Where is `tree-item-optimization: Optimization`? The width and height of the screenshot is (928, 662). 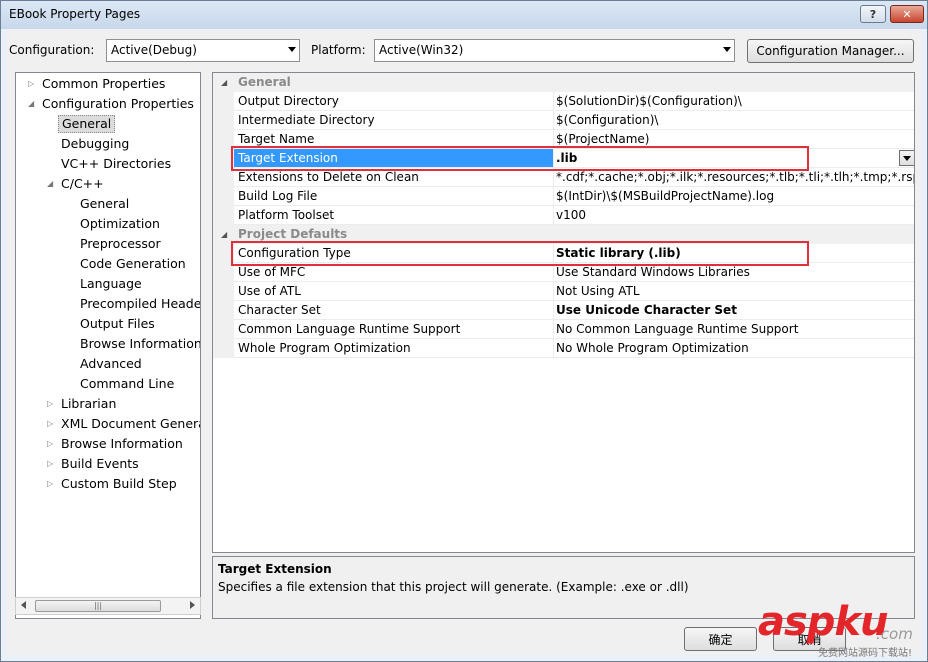
tree-item-optimization: Optimization is located at coordinates (120, 224).